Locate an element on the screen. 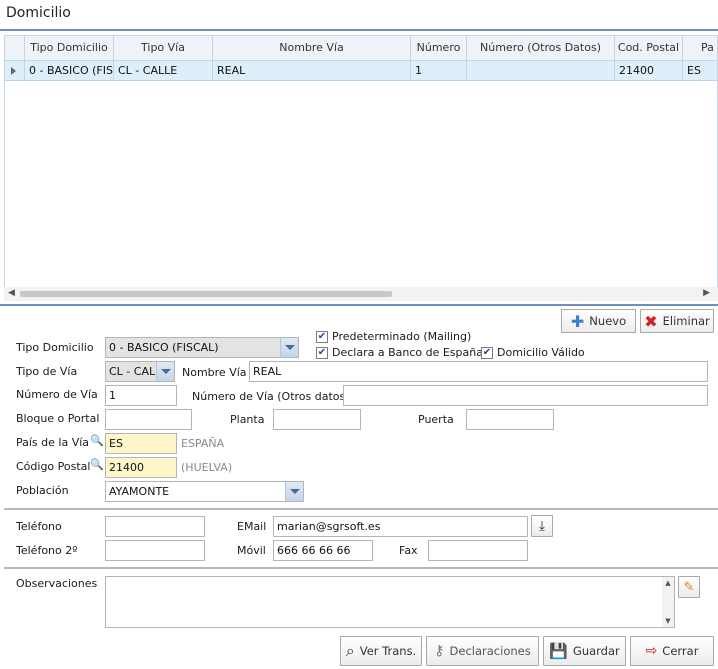 The height and width of the screenshot is (669, 718). declaraciones-label: Declaraciones is located at coordinates (490, 651).